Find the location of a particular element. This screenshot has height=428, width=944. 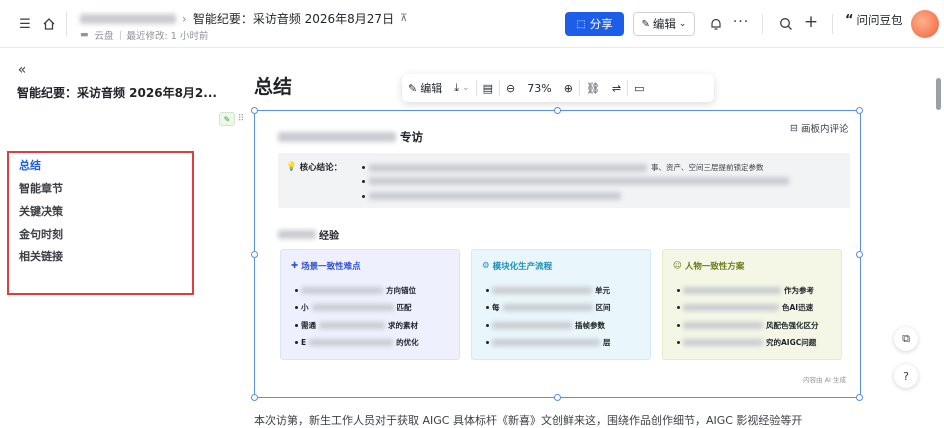

lightbulb-icon: 💡 is located at coordinates (291, 167).